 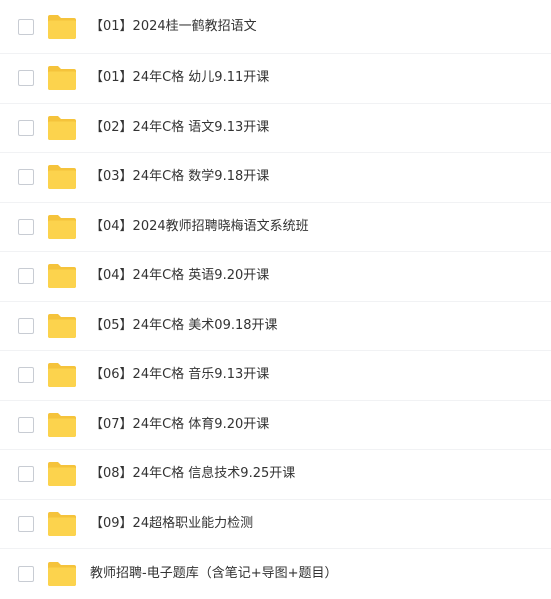 What do you see at coordinates (275, 277) in the screenshot?
I see `file-row: 【04】24年C格 英语9.20开课` at bounding box center [275, 277].